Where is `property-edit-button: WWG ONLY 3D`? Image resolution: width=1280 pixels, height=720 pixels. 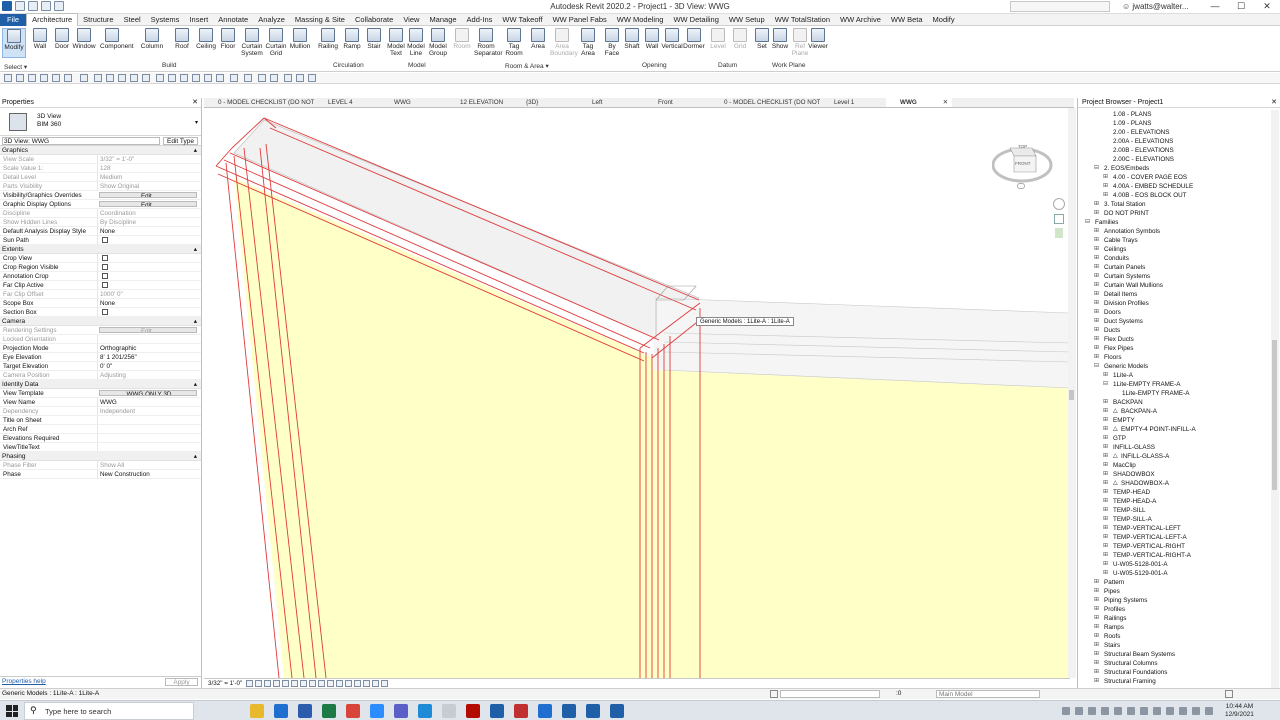
property-edit-button: WWG ONLY 3D is located at coordinates (148, 393).